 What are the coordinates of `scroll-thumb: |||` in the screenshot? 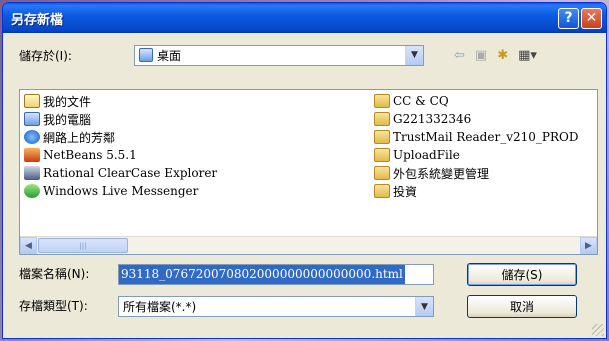 It's located at (83, 245).